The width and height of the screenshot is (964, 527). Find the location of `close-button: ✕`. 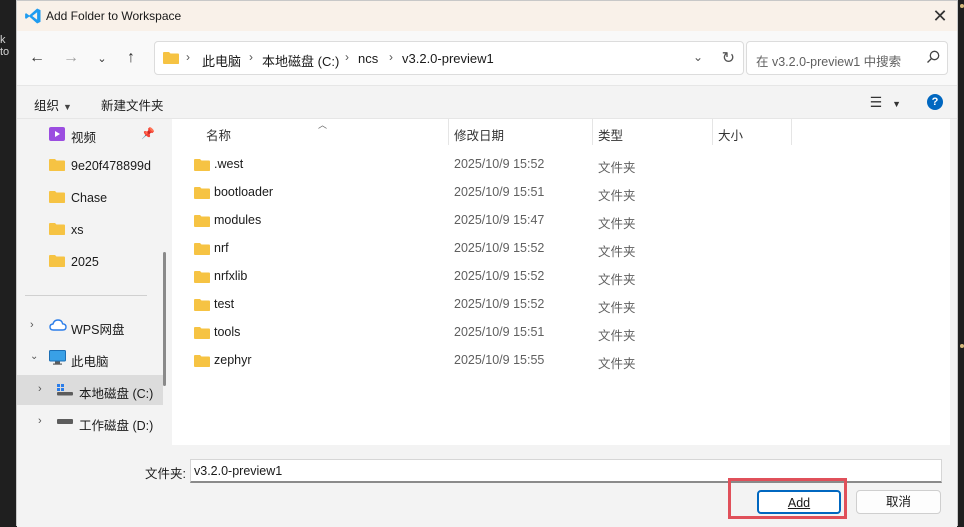

close-button: ✕ is located at coordinates (940, 16).